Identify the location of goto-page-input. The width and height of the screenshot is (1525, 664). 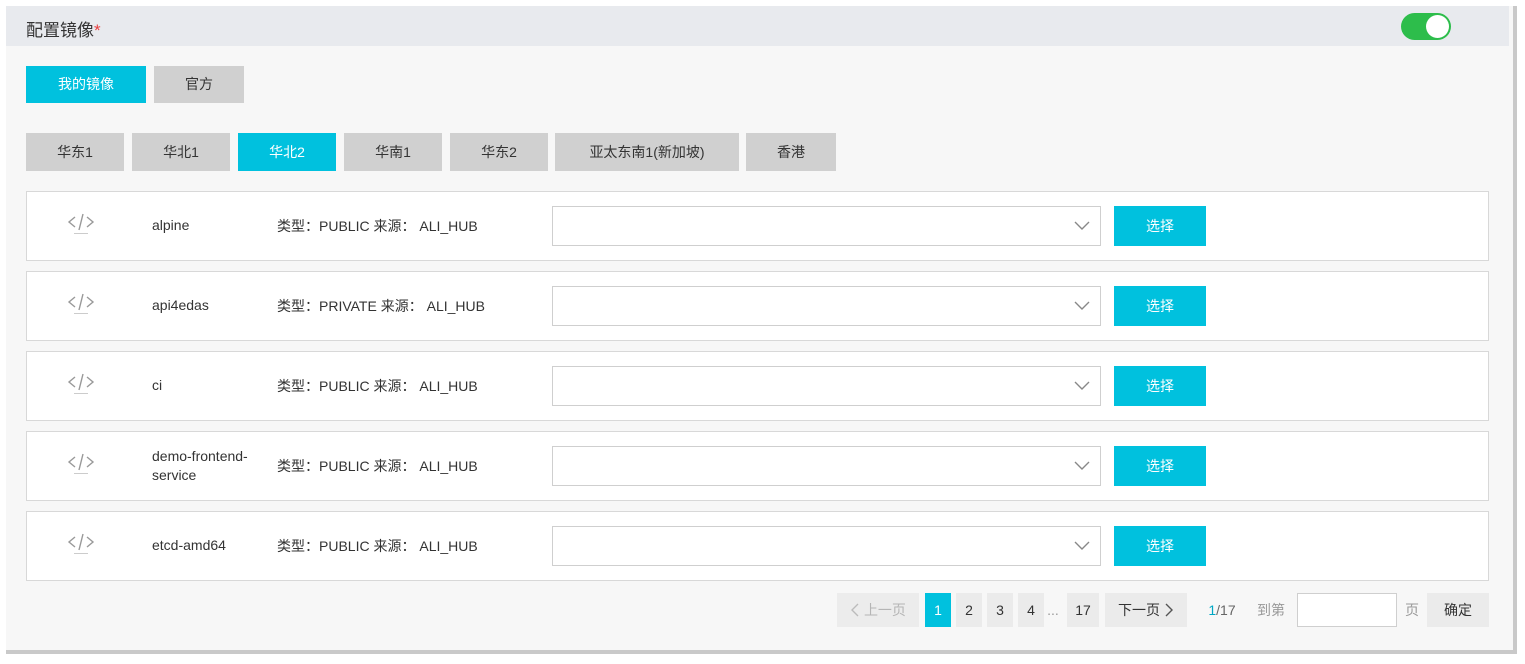
(1347, 610).